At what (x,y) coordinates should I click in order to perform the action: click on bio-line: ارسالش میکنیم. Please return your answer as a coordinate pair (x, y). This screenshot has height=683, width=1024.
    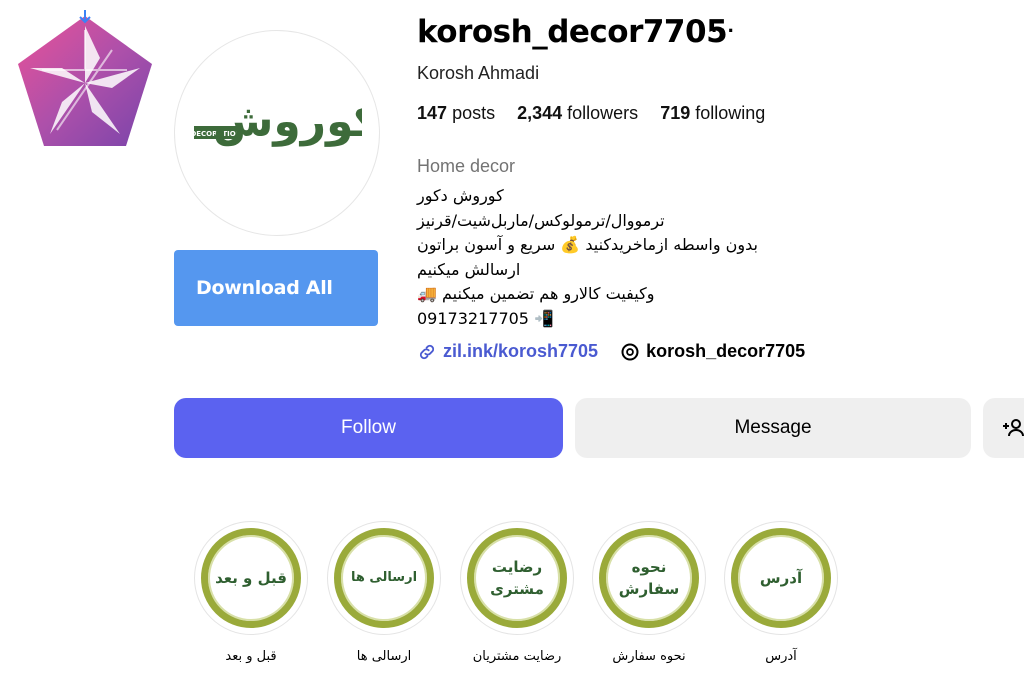
    Looking at the image, I should click on (469, 269).